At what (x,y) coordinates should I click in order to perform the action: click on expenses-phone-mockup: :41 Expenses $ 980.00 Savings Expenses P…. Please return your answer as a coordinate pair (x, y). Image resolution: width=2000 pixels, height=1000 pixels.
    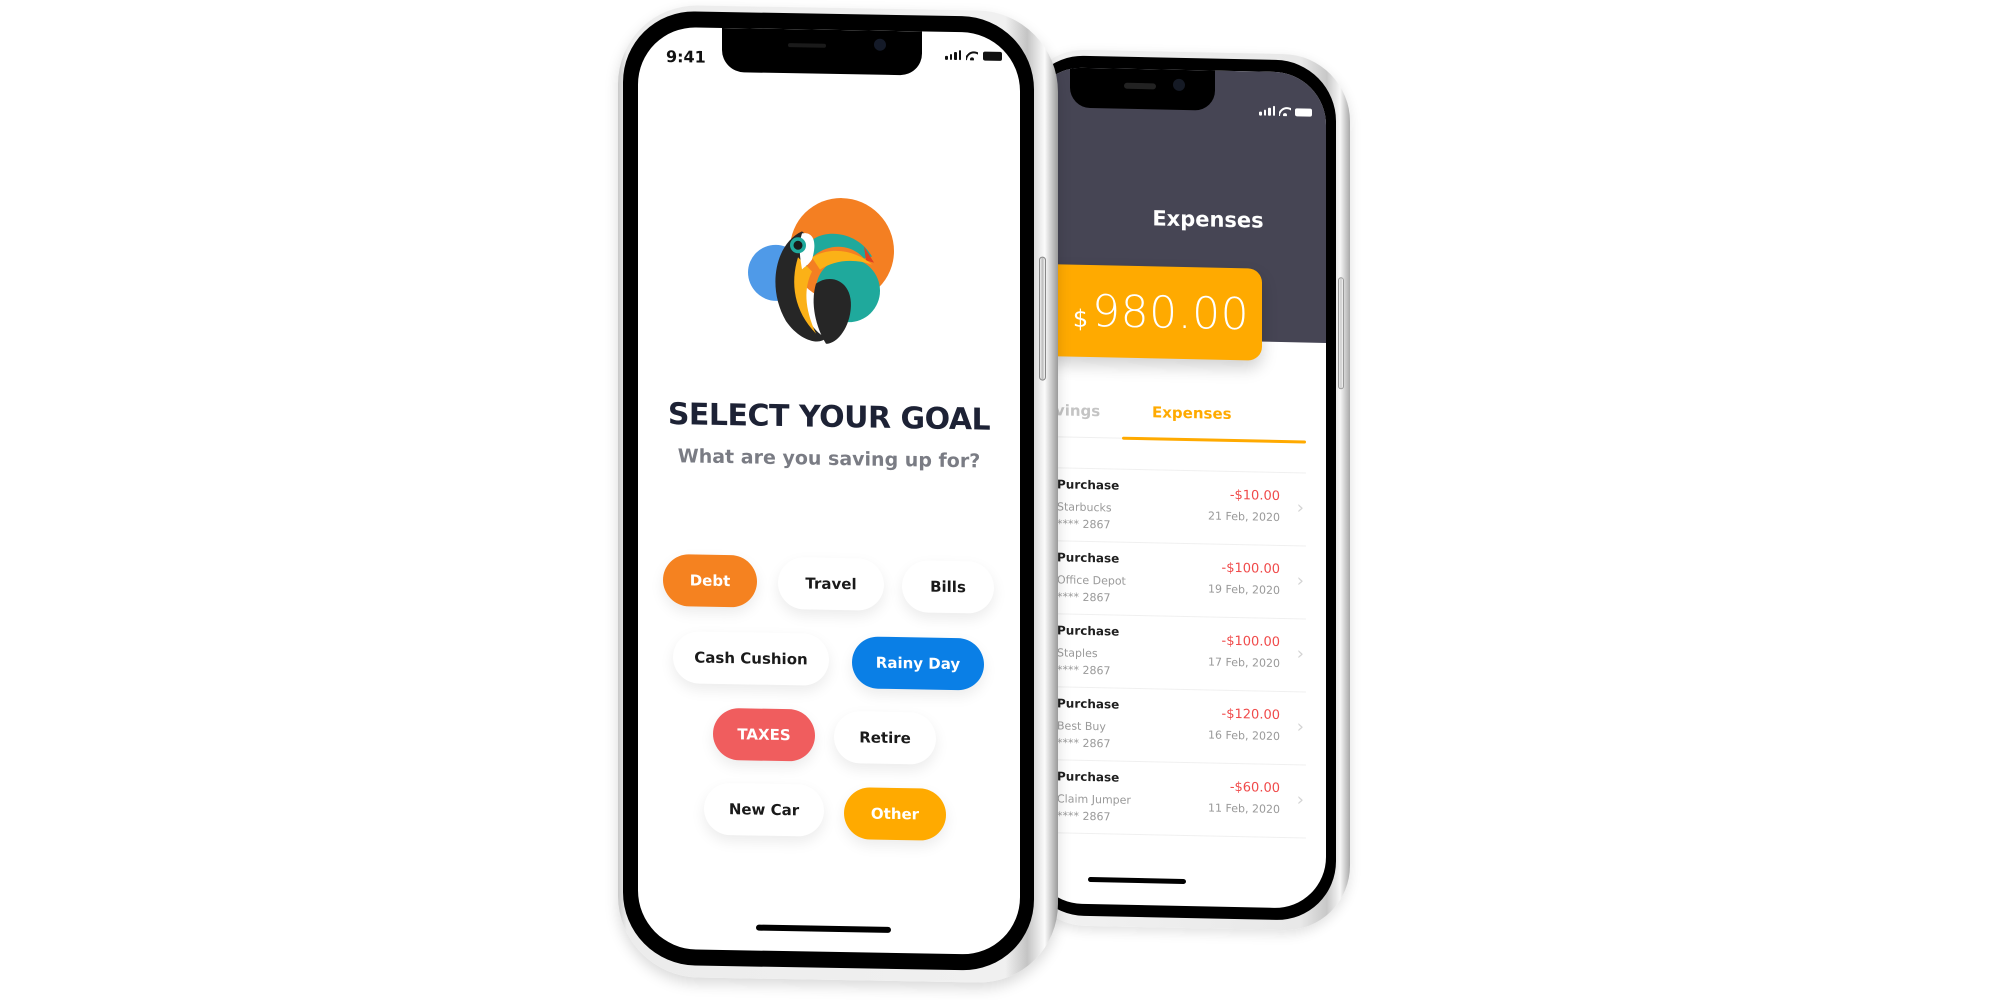
    Looking at the image, I should click on (1185, 490).